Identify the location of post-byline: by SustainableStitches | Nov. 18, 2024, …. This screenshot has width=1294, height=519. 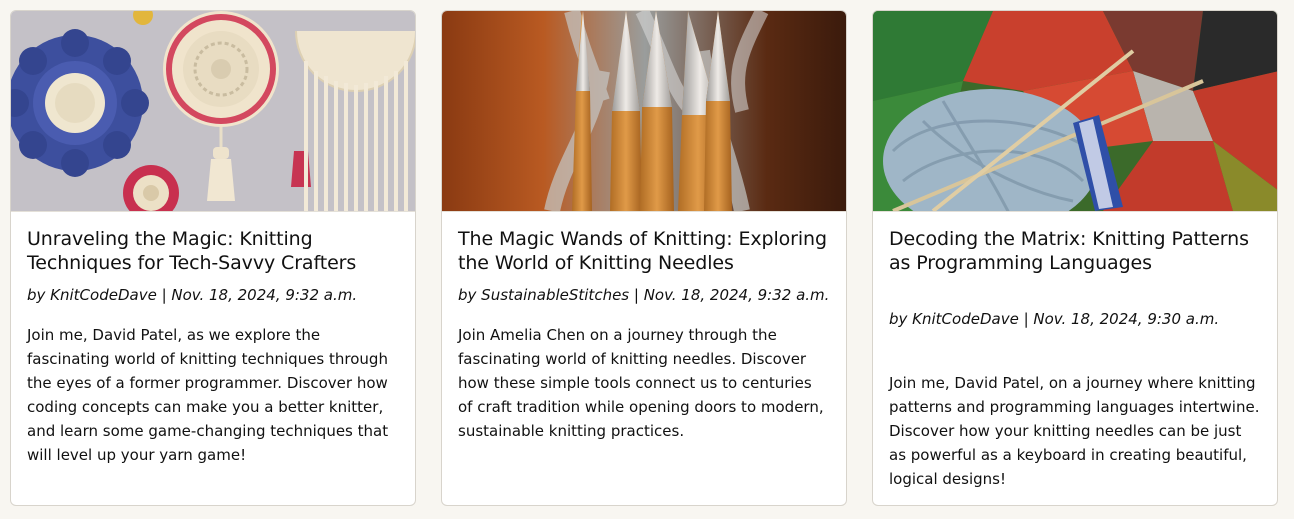
(644, 295).